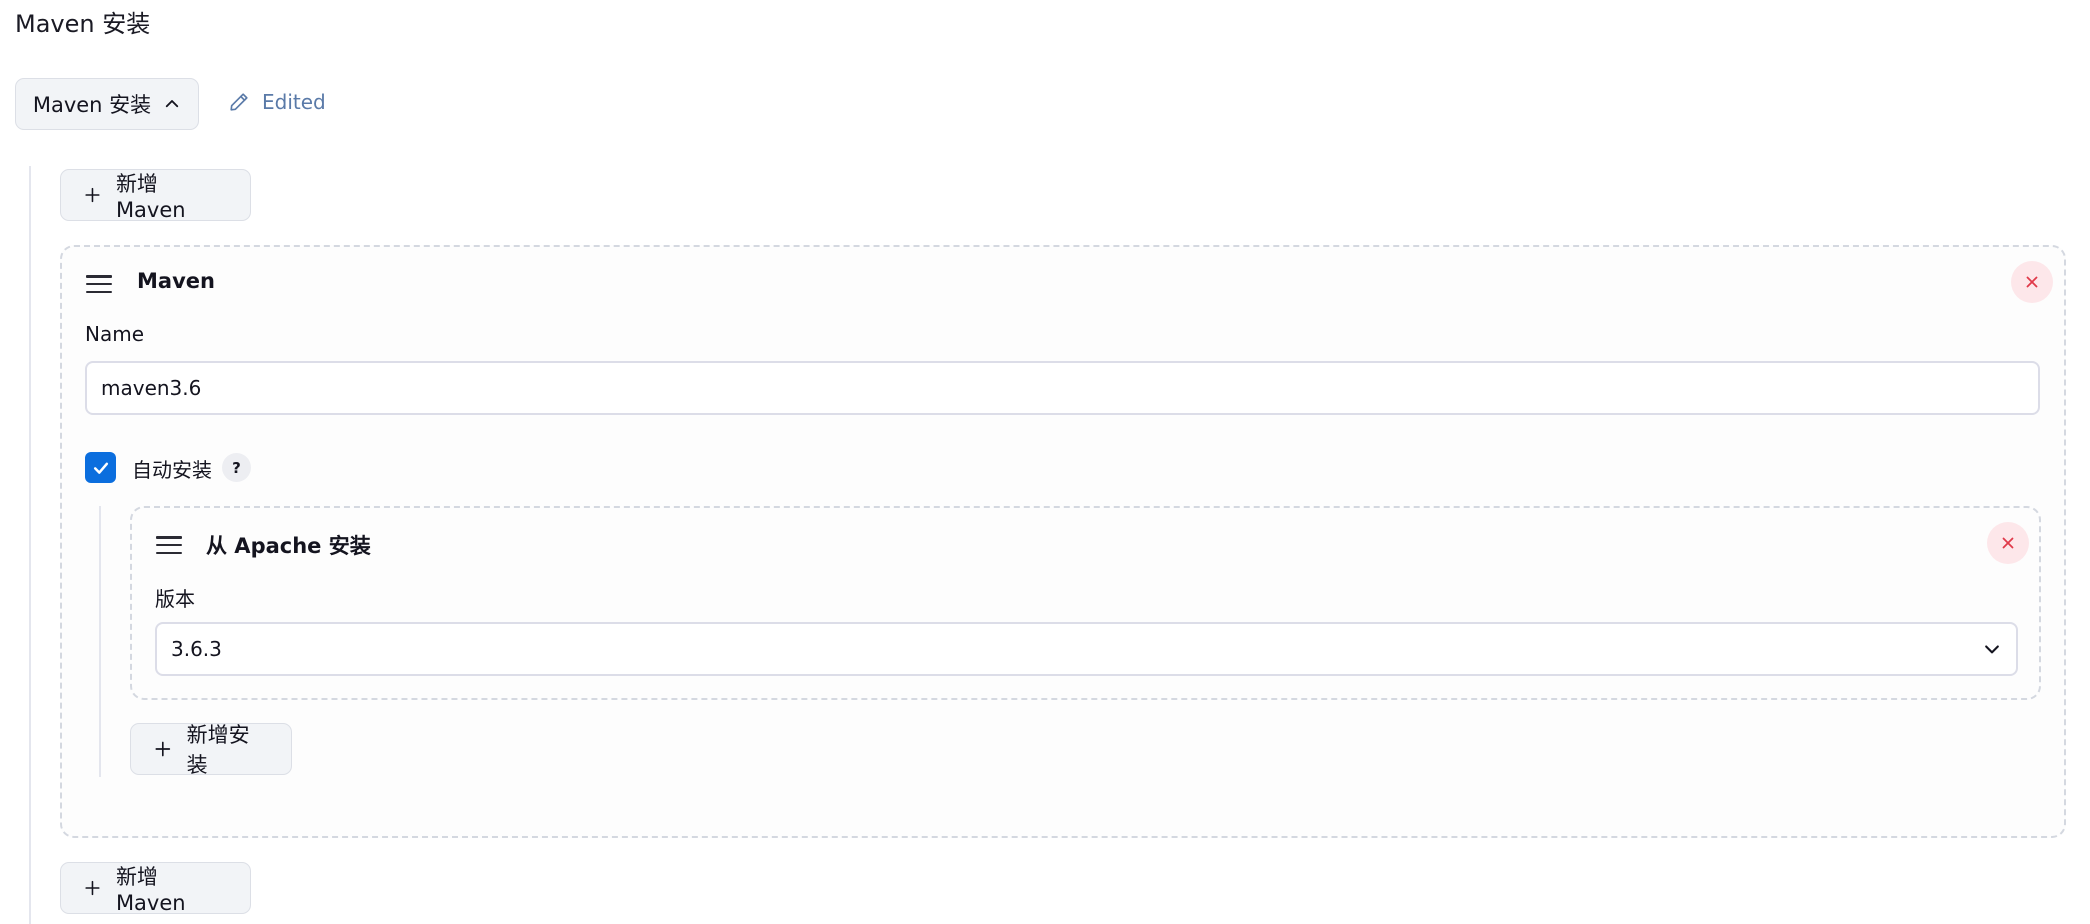  I want to click on edited-label: Edited, so click(294, 102).